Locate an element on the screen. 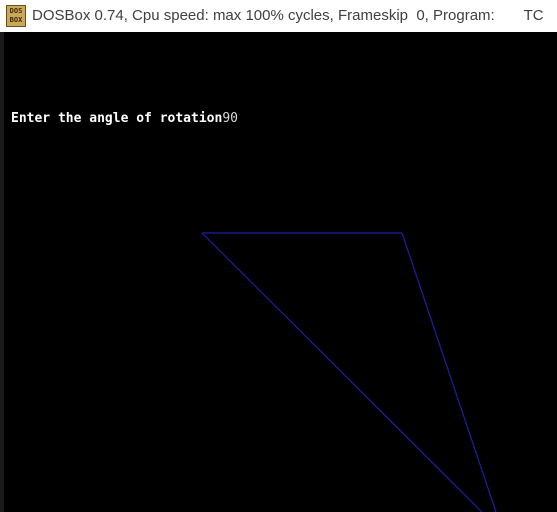  triangle-edge-right is located at coordinates (449, 372).